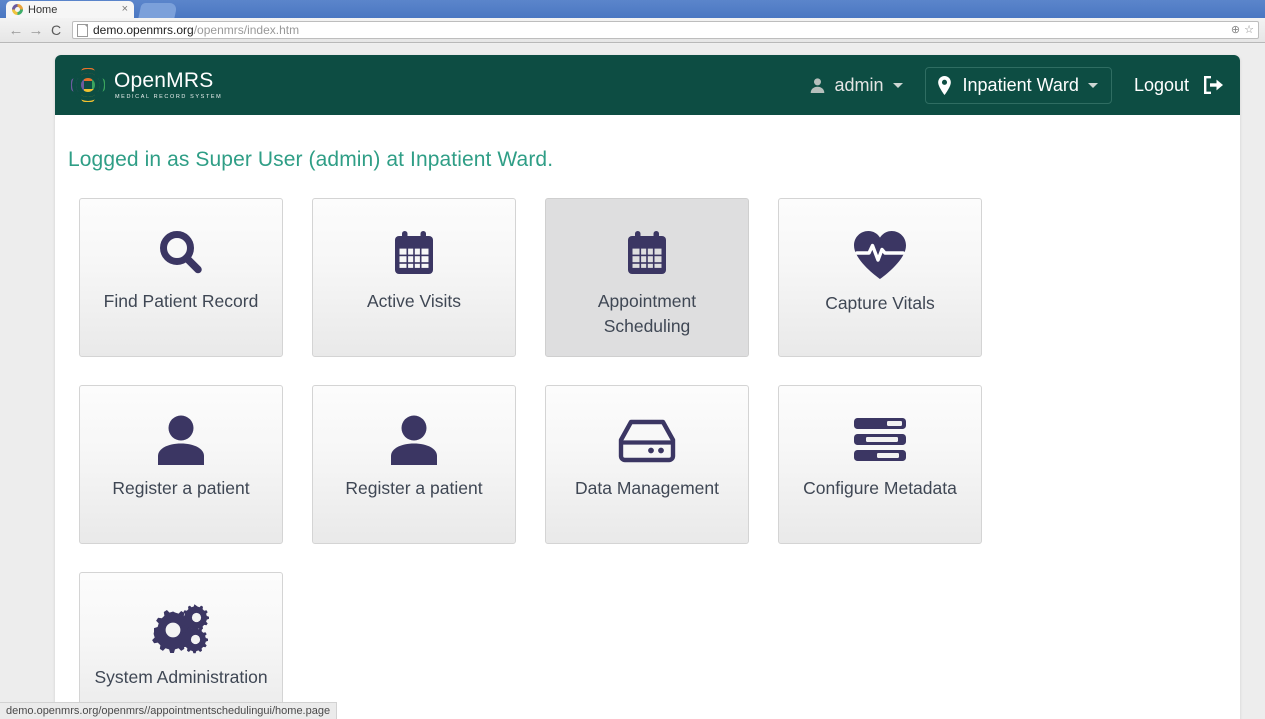 The height and width of the screenshot is (719, 1265). What do you see at coordinates (181, 629) in the screenshot?
I see `gears-icon` at bounding box center [181, 629].